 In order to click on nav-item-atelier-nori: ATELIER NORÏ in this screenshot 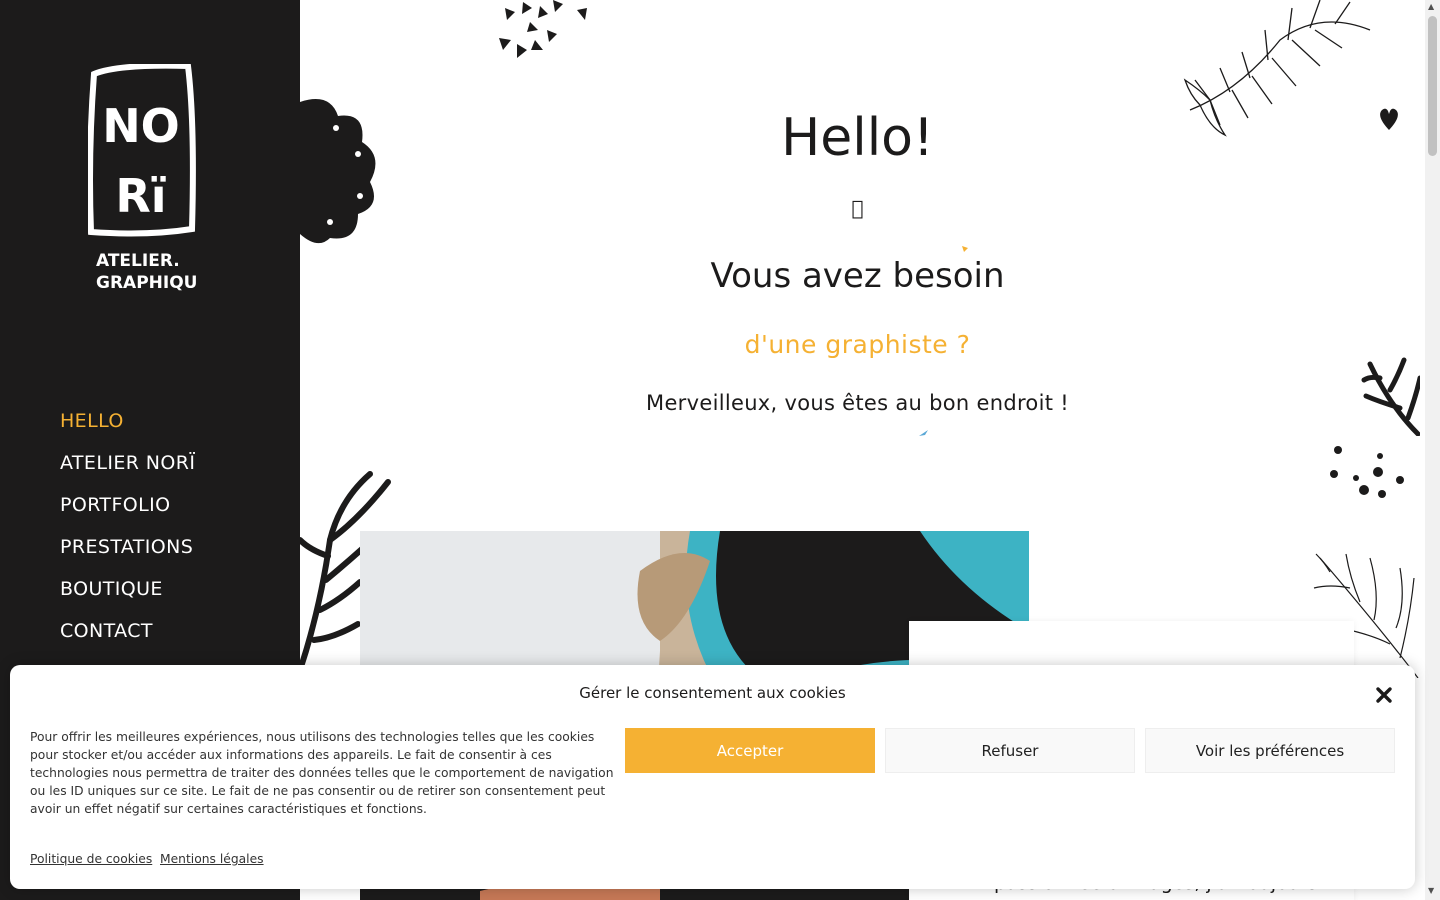, I will do `click(127, 463)`.